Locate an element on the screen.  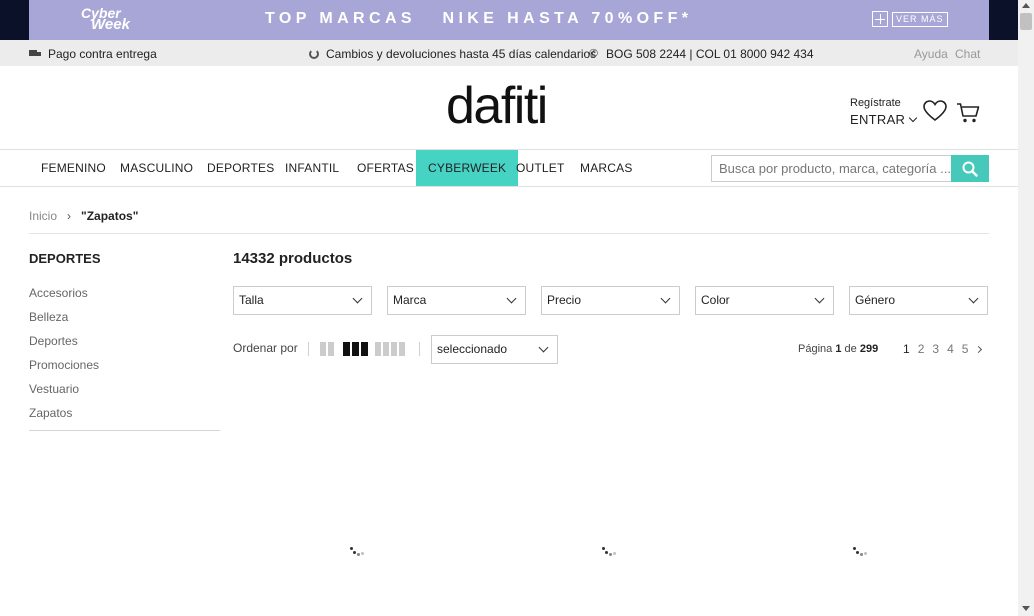
phone-icon: ✆ is located at coordinates (594, 53).